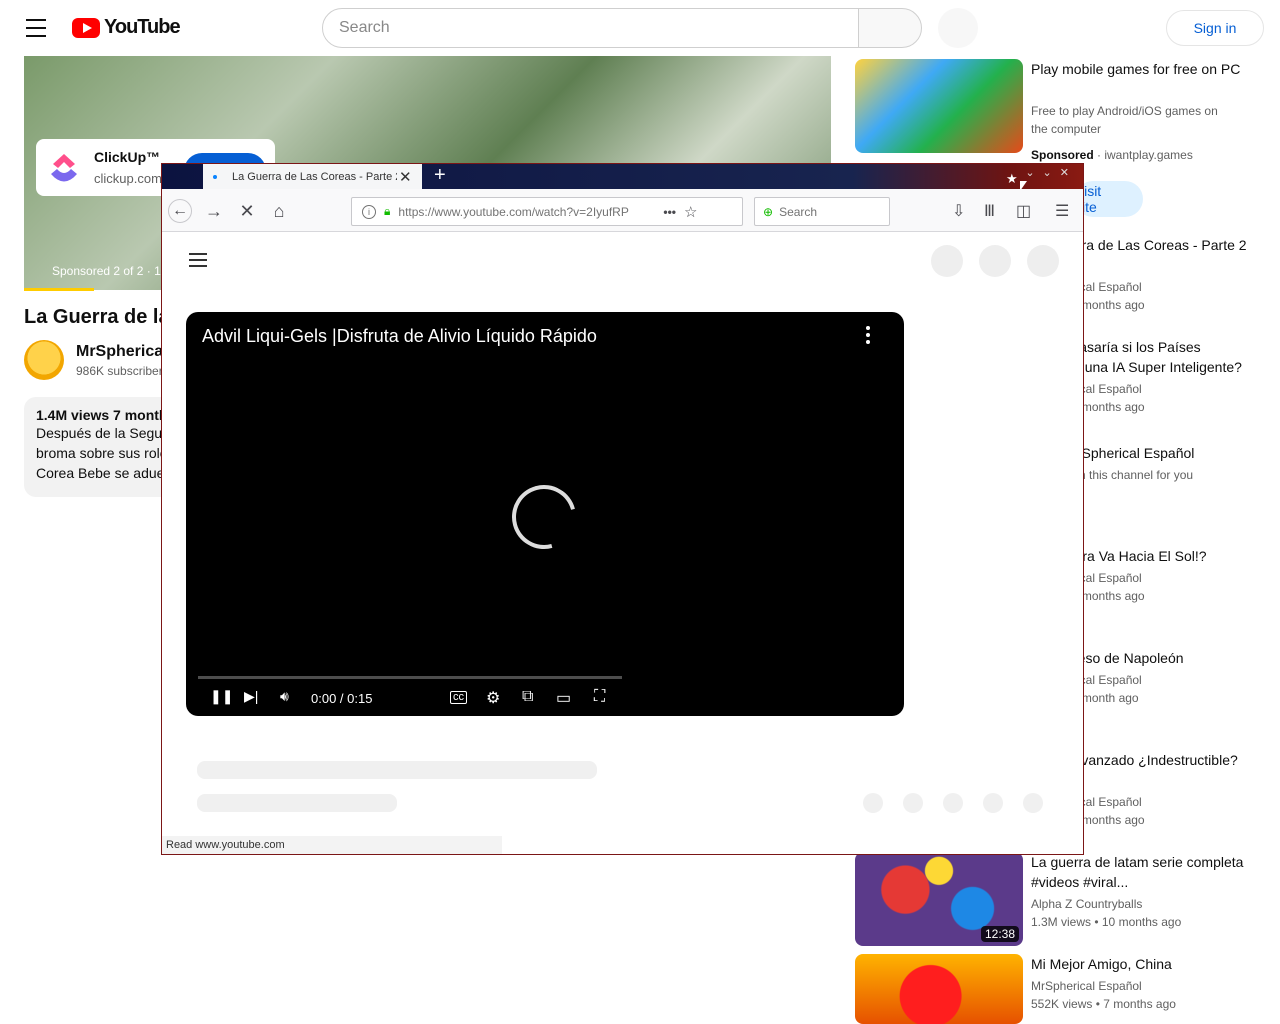 The width and height of the screenshot is (1280, 1024). What do you see at coordinates (822, 211) in the screenshot?
I see `search-field: ⊕ Search` at bounding box center [822, 211].